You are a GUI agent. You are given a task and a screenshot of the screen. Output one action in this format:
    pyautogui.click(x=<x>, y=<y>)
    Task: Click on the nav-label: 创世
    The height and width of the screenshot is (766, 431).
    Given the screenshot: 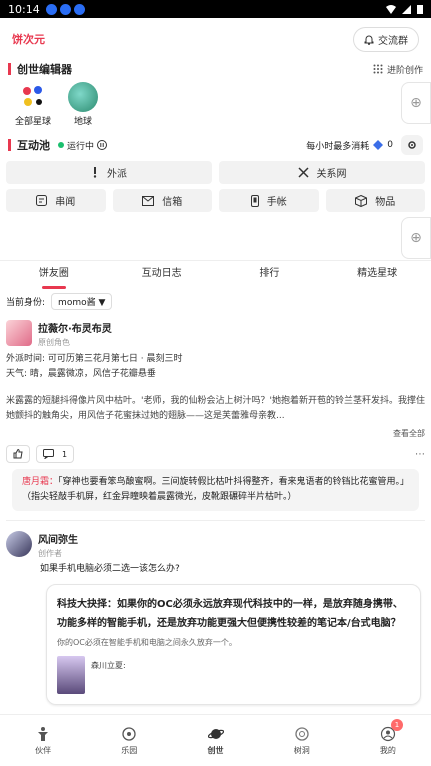 What is the action you would take?
    pyautogui.click(x=215, y=750)
    